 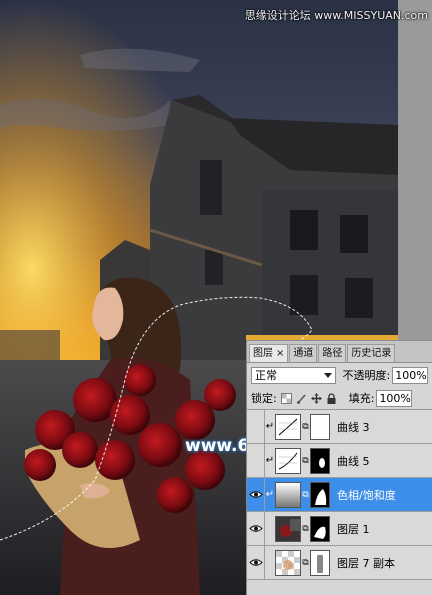 I want to click on layer-name: 色相/饱和度, so click(x=366, y=495).